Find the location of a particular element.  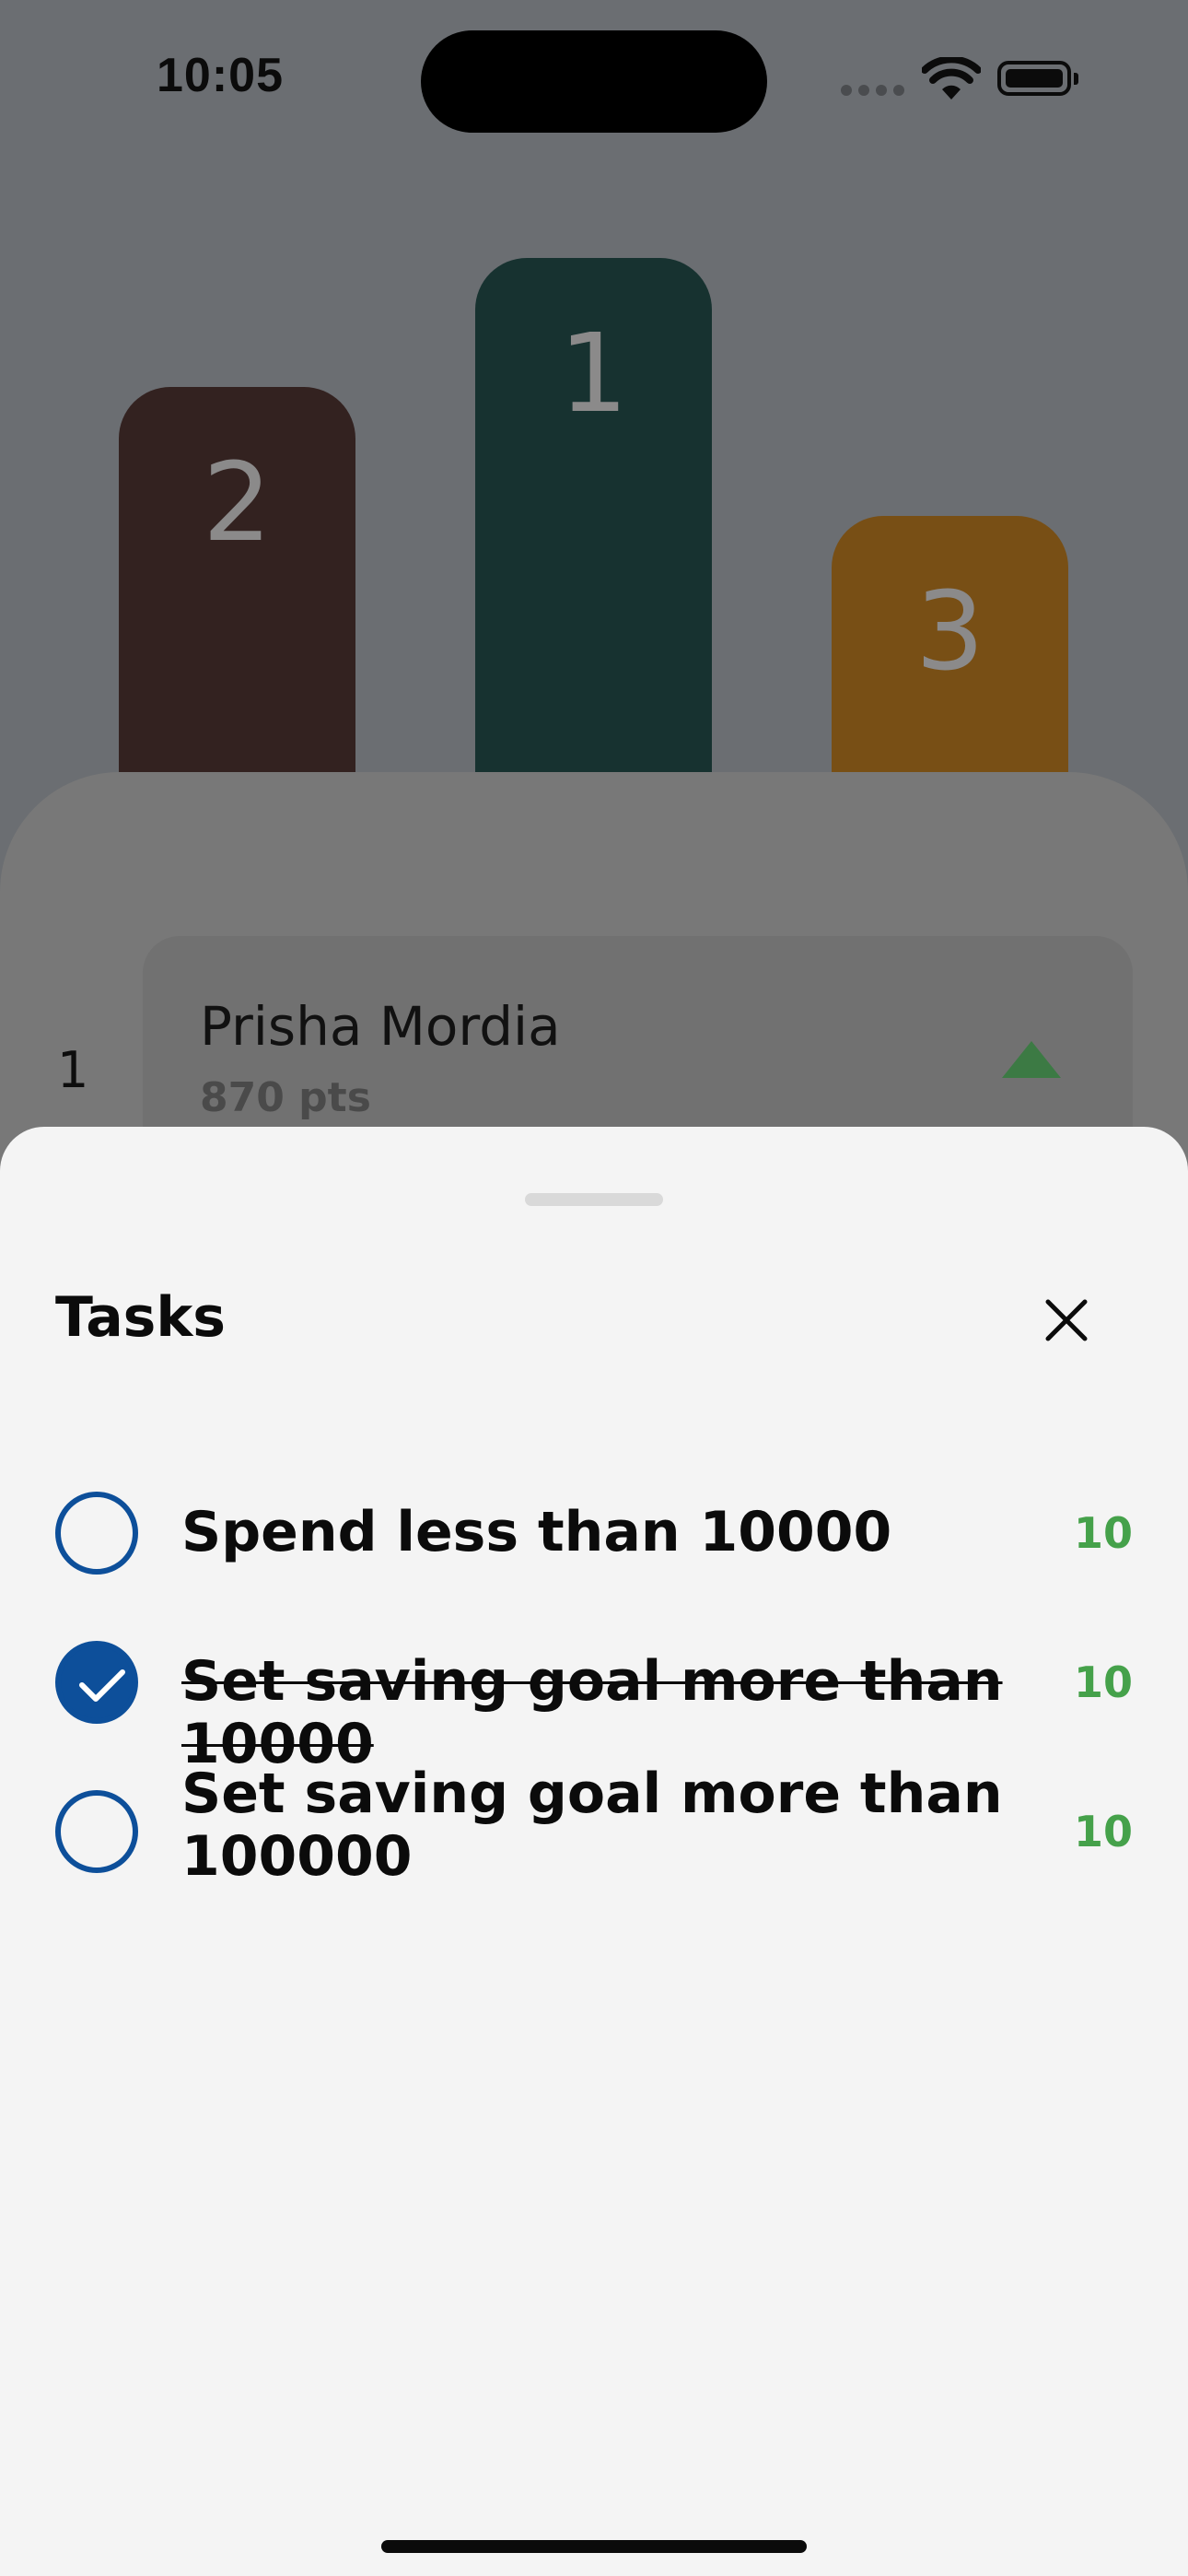

podium-third: 3 is located at coordinates (950, 645).